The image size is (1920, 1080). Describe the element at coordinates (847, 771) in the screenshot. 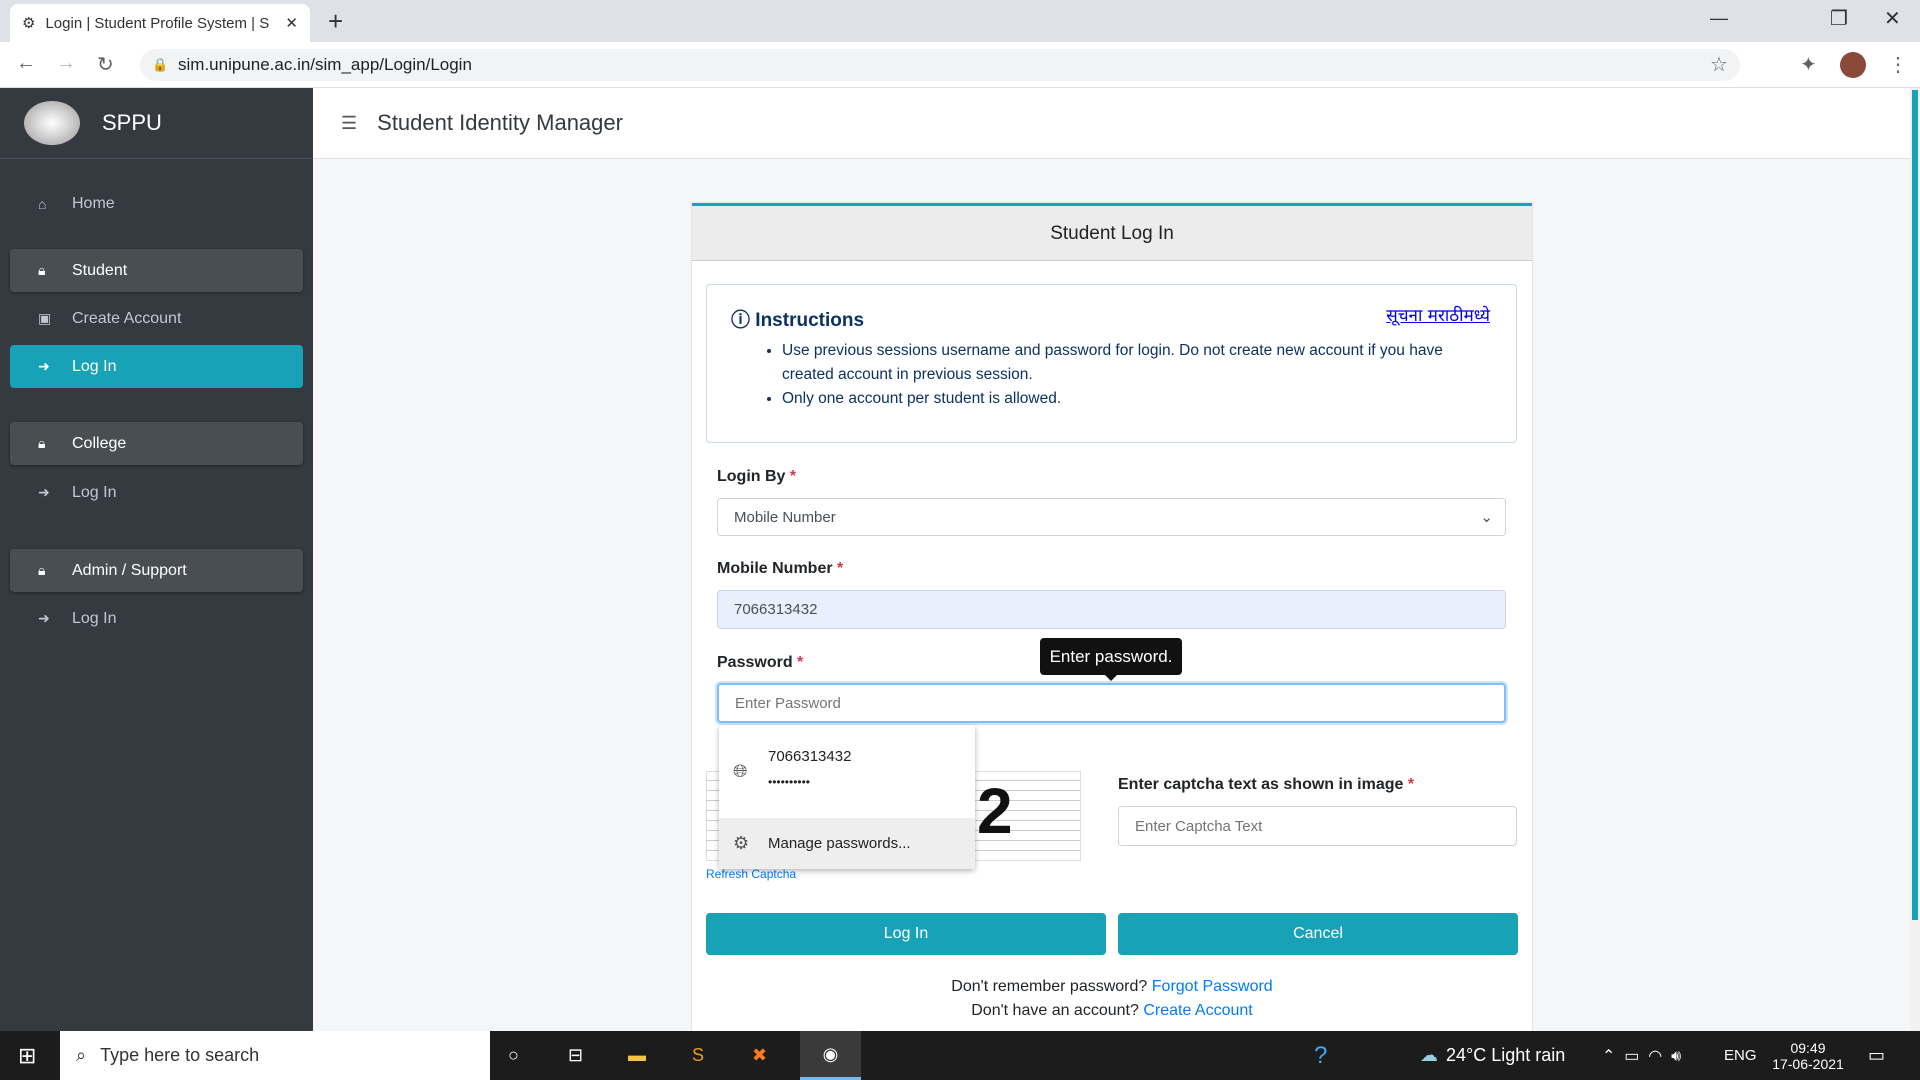

I see `saved-credential-option: 🌐︎ 7066313432 ••••••••••` at that location.